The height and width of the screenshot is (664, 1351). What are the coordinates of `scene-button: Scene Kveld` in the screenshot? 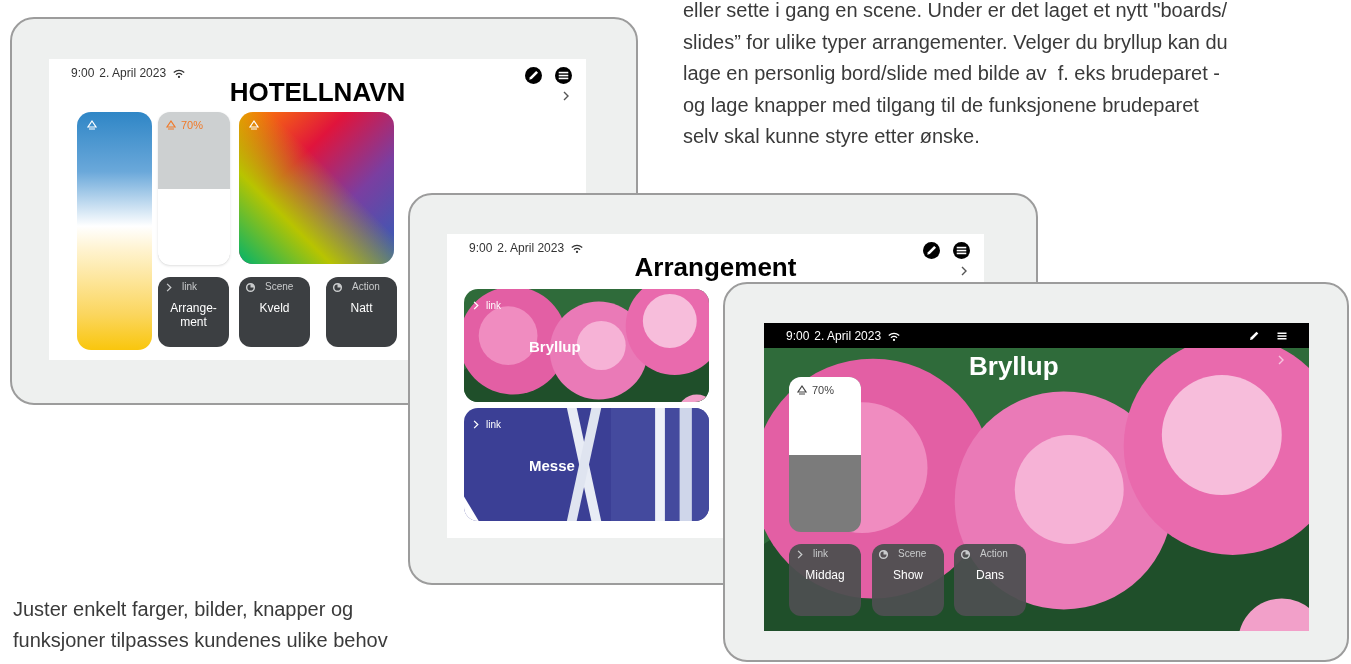 It's located at (274, 312).